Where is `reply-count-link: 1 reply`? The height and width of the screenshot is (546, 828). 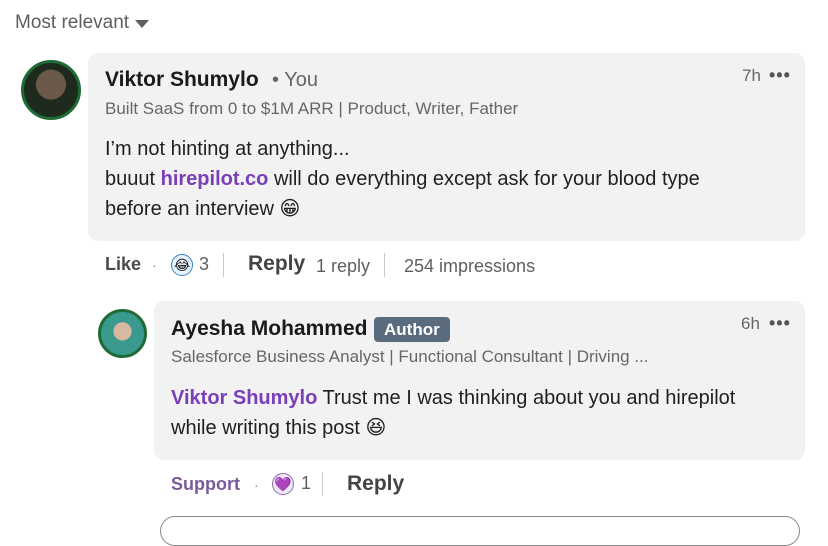
reply-count-link: 1 reply is located at coordinates (343, 266).